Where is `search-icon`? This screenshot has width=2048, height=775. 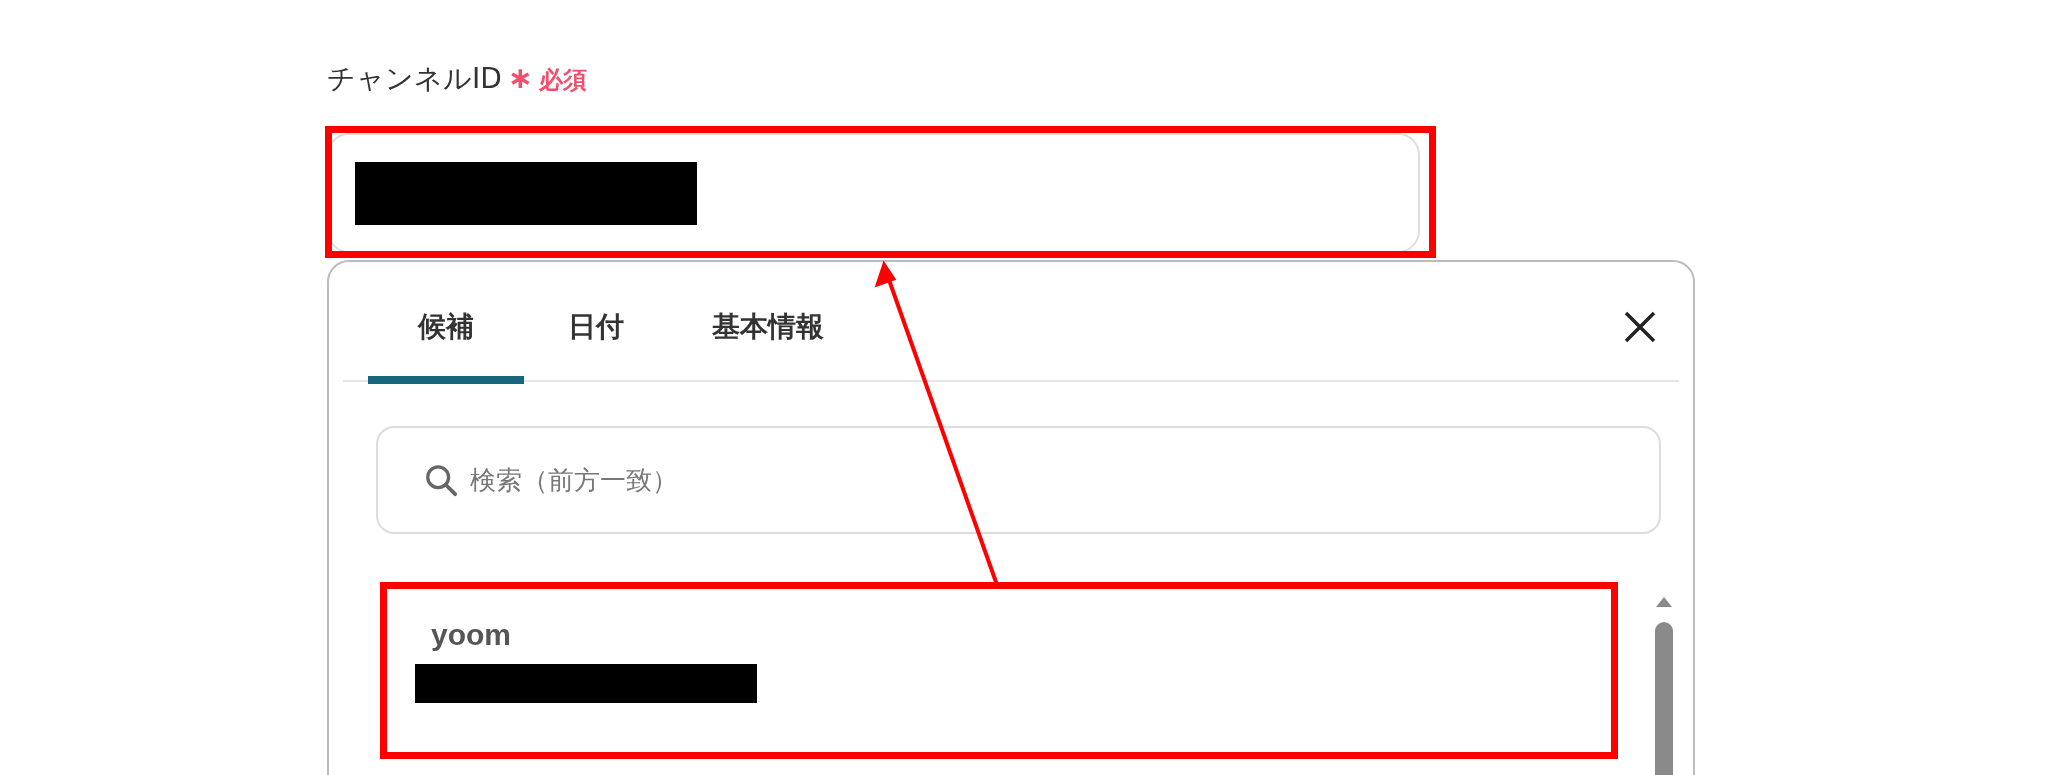
search-icon is located at coordinates (441, 480).